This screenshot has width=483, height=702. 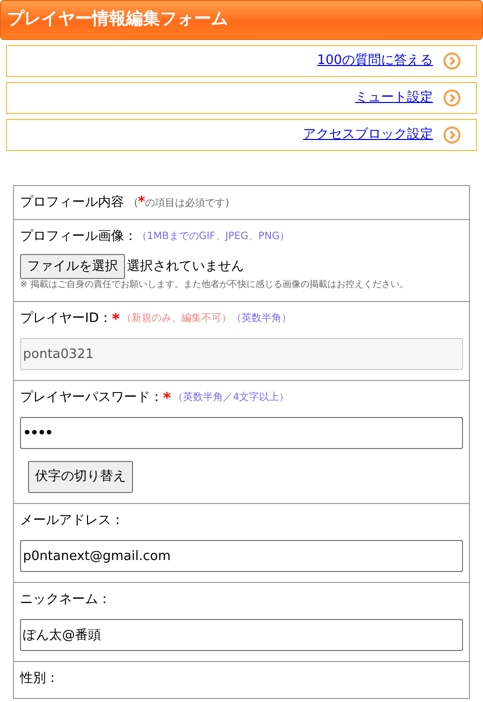 What do you see at coordinates (72, 266) in the screenshot?
I see `choose-file-button: ファイルを選択` at bounding box center [72, 266].